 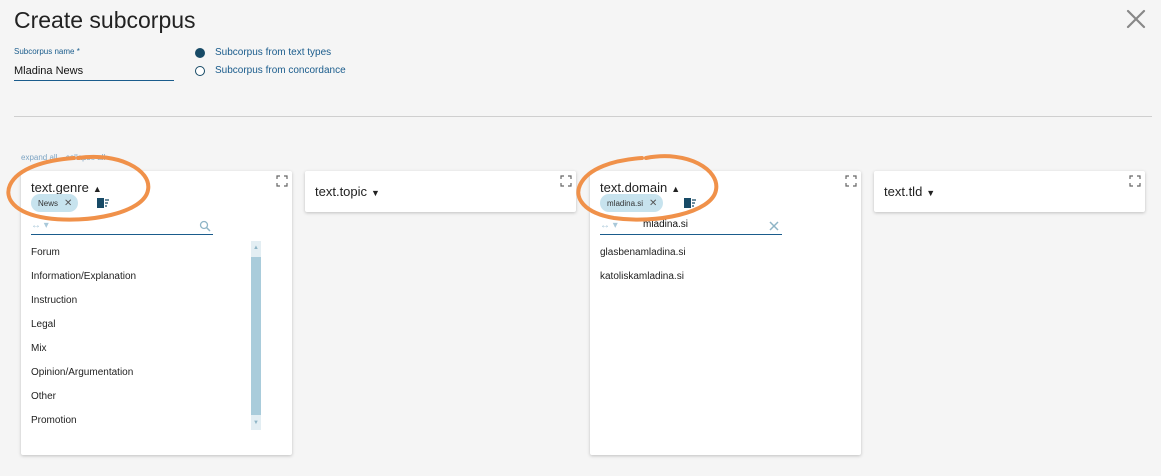 I want to click on card-title-domain-label: text.domain, so click(x=634, y=187).